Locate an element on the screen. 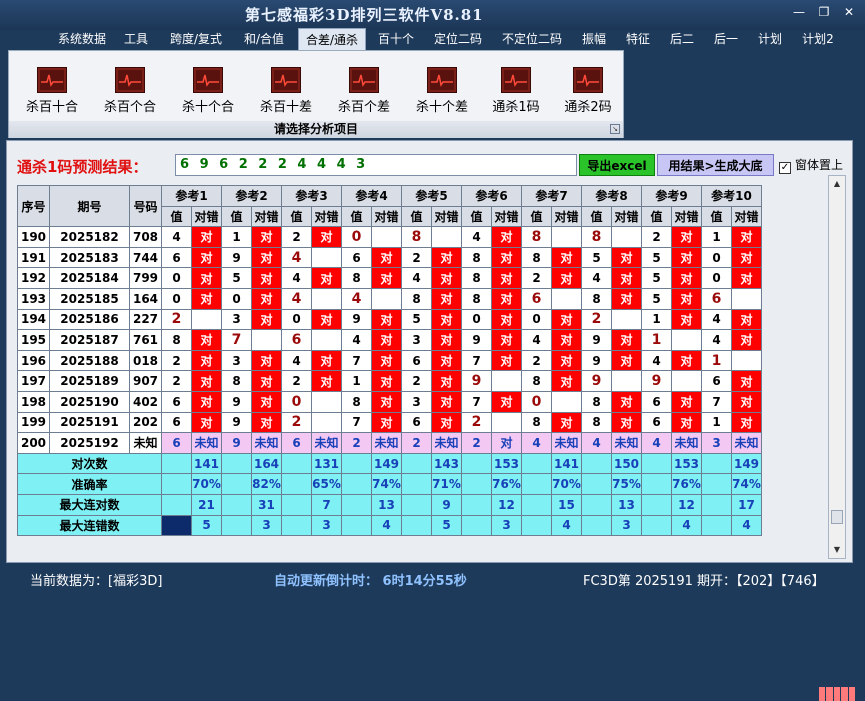  minimize-icon: — is located at coordinates (799, 12).